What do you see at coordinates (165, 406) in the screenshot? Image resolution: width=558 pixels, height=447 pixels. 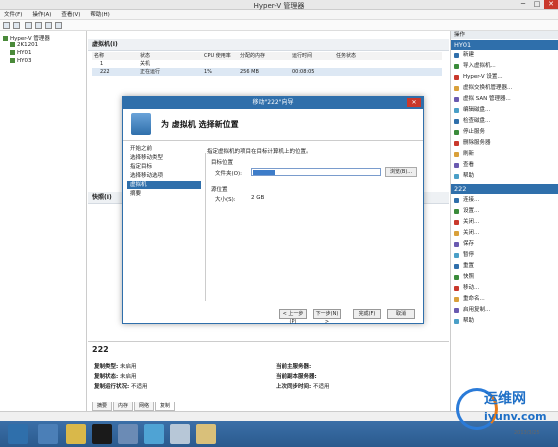 I see `tab-replication: 复制` at bounding box center [165, 406].